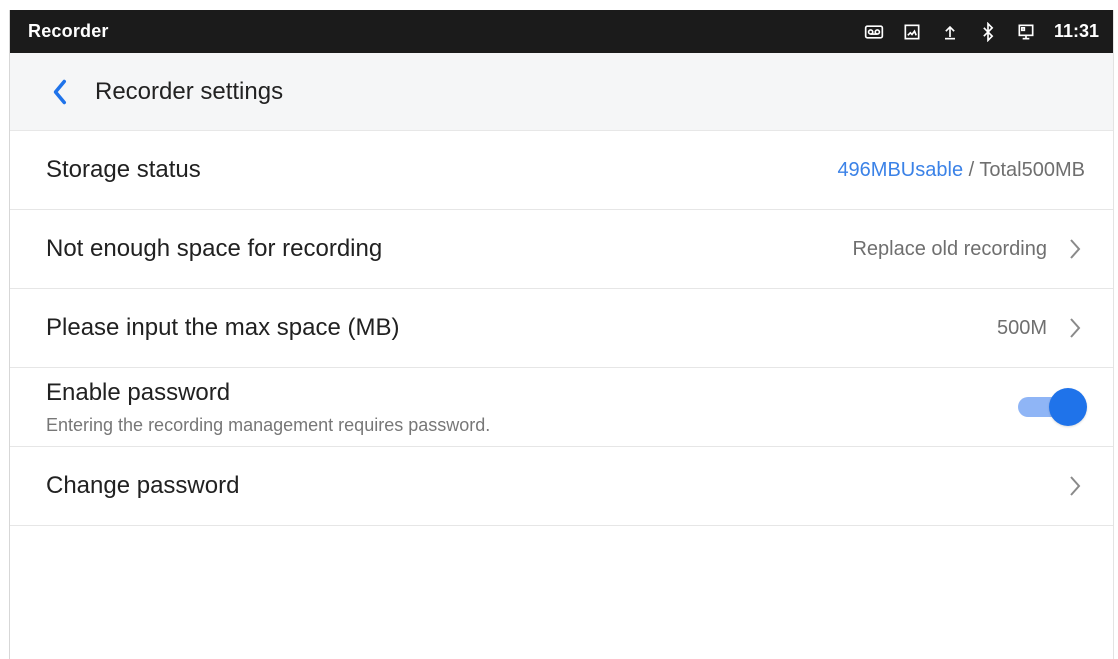  I want to click on max-space-right: 500M, so click(1041, 328).